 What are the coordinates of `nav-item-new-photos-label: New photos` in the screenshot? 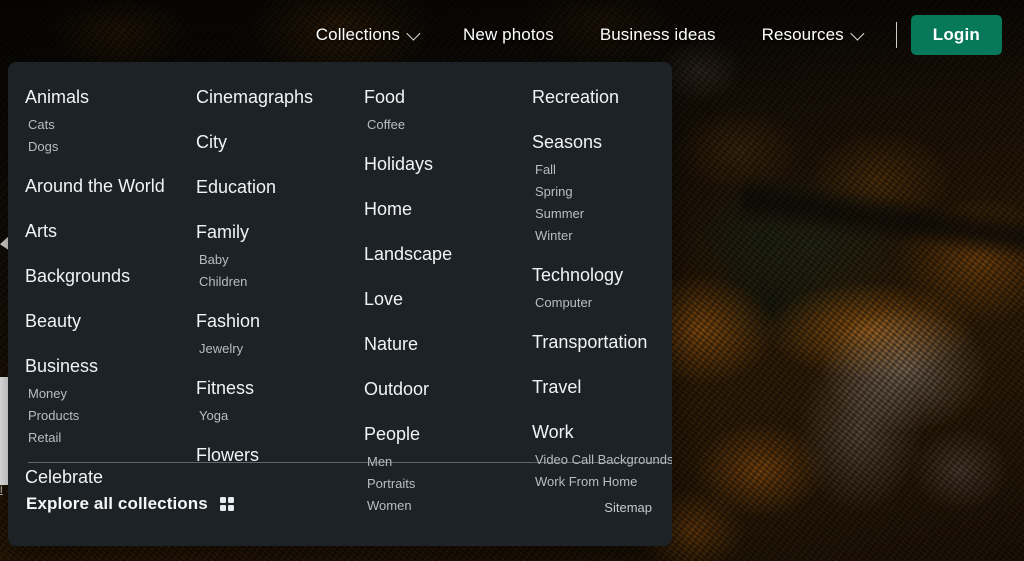 It's located at (508, 34).